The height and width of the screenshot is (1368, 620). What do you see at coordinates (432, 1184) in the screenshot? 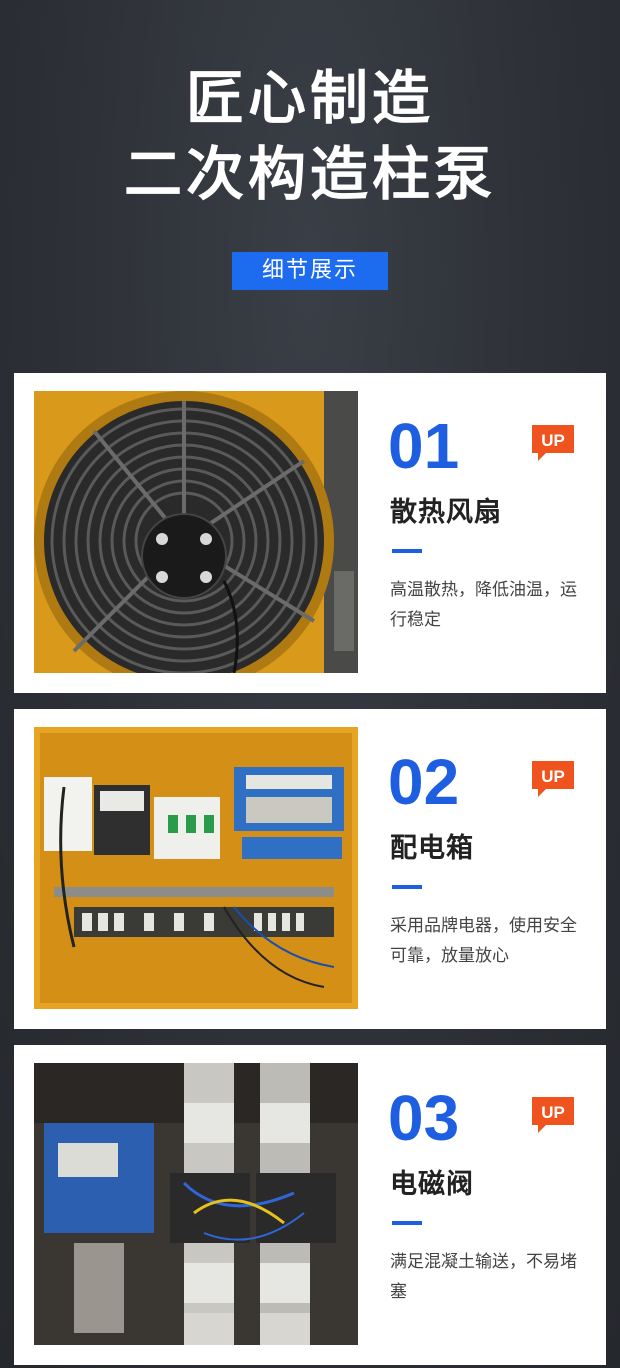
I see `card-title: 电磁阀` at bounding box center [432, 1184].